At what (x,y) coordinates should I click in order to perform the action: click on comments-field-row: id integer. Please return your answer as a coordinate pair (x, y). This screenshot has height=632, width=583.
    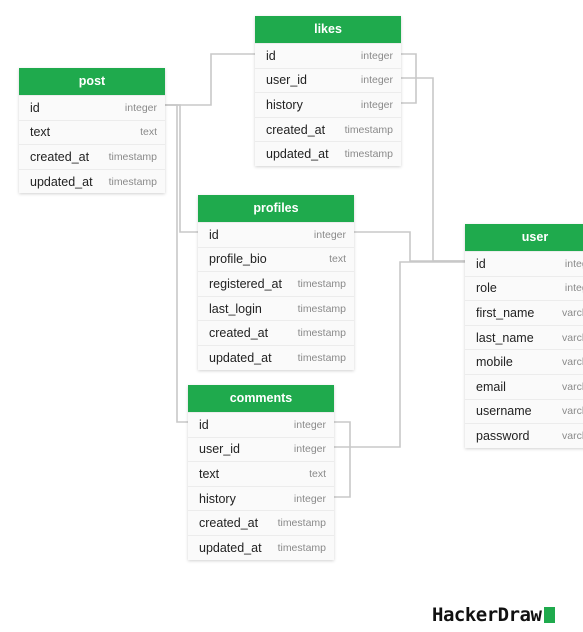
    Looking at the image, I should click on (261, 424).